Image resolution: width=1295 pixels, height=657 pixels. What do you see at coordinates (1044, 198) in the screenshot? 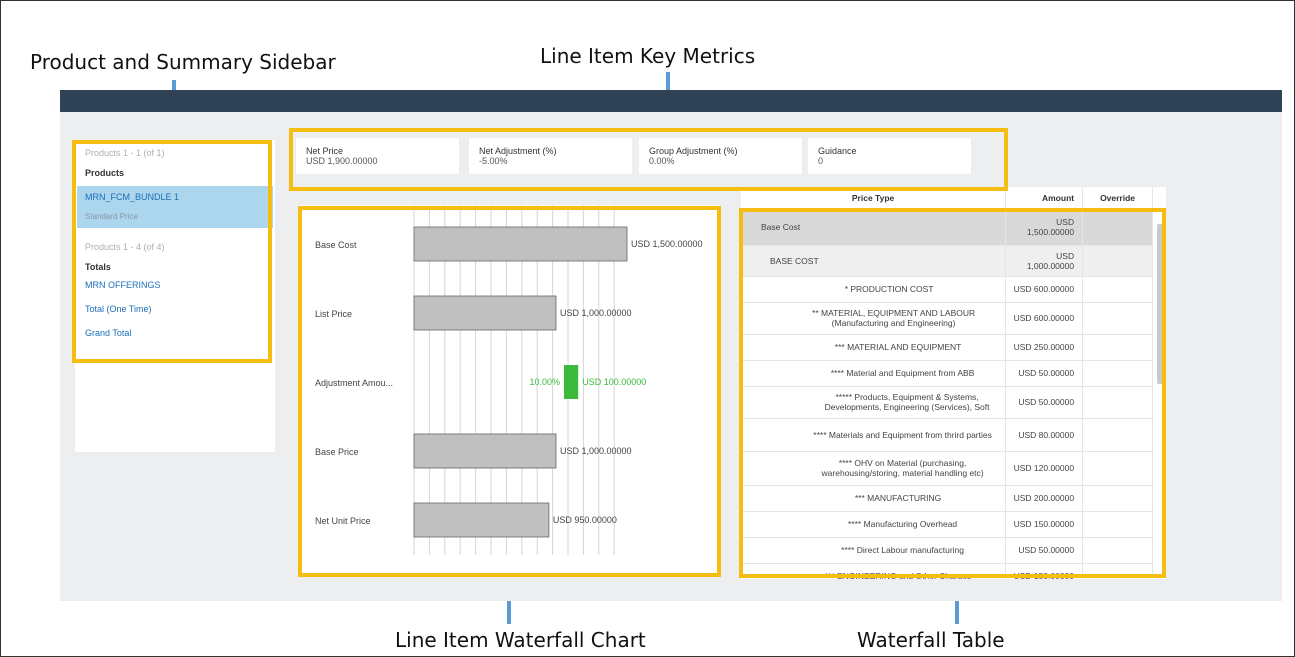
I see `column-header-amount: Amount` at bounding box center [1044, 198].